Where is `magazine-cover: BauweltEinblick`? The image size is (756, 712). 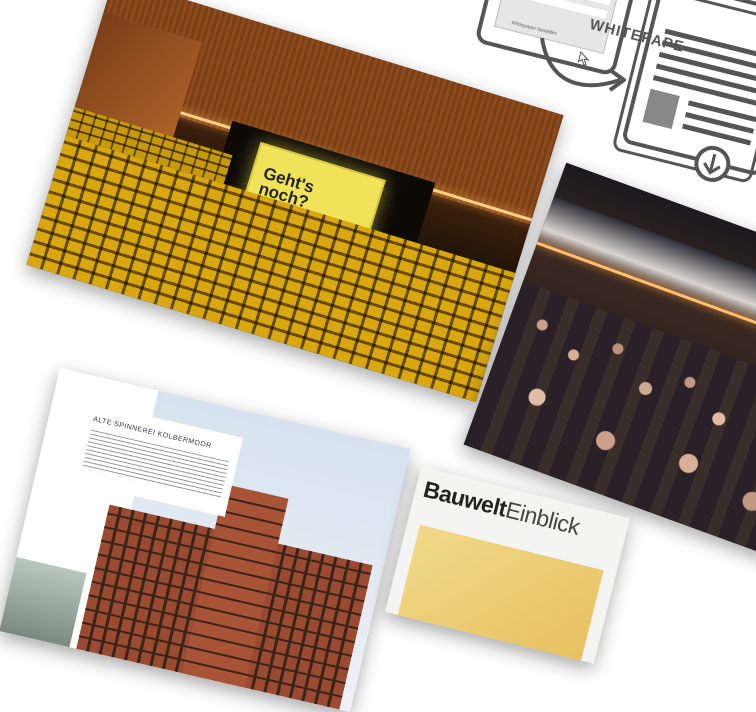
magazine-cover: BauweltEinblick is located at coordinates (507, 565).